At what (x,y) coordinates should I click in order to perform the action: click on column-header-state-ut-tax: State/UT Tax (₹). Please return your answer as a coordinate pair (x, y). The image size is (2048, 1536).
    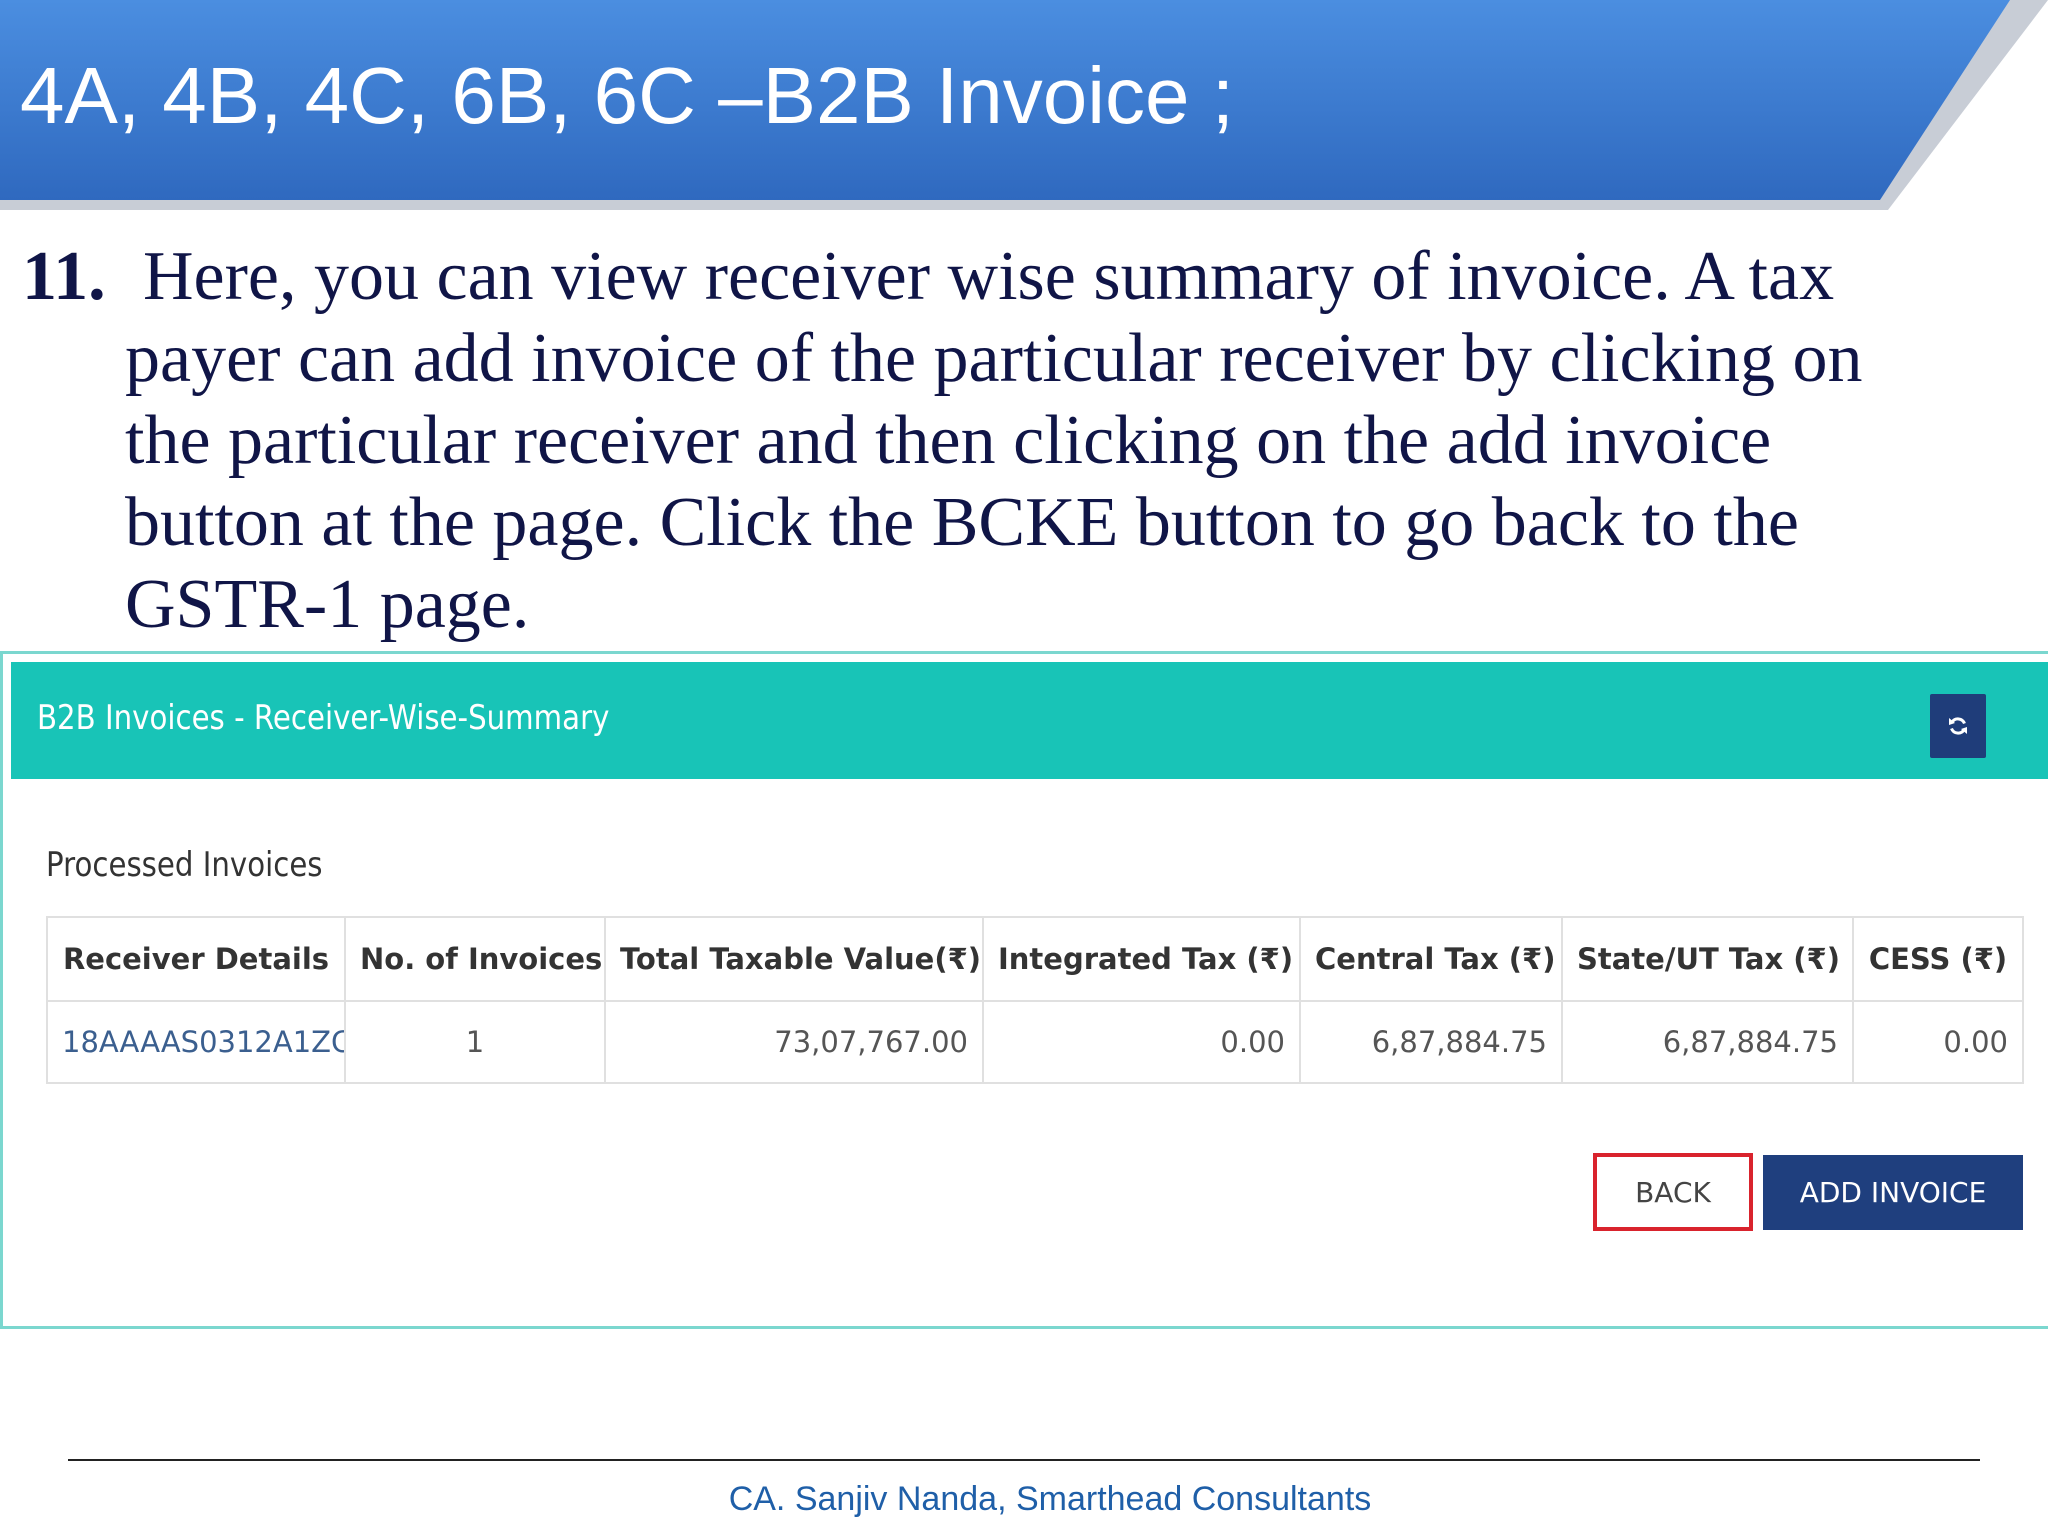
    Looking at the image, I should click on (1707, 959).